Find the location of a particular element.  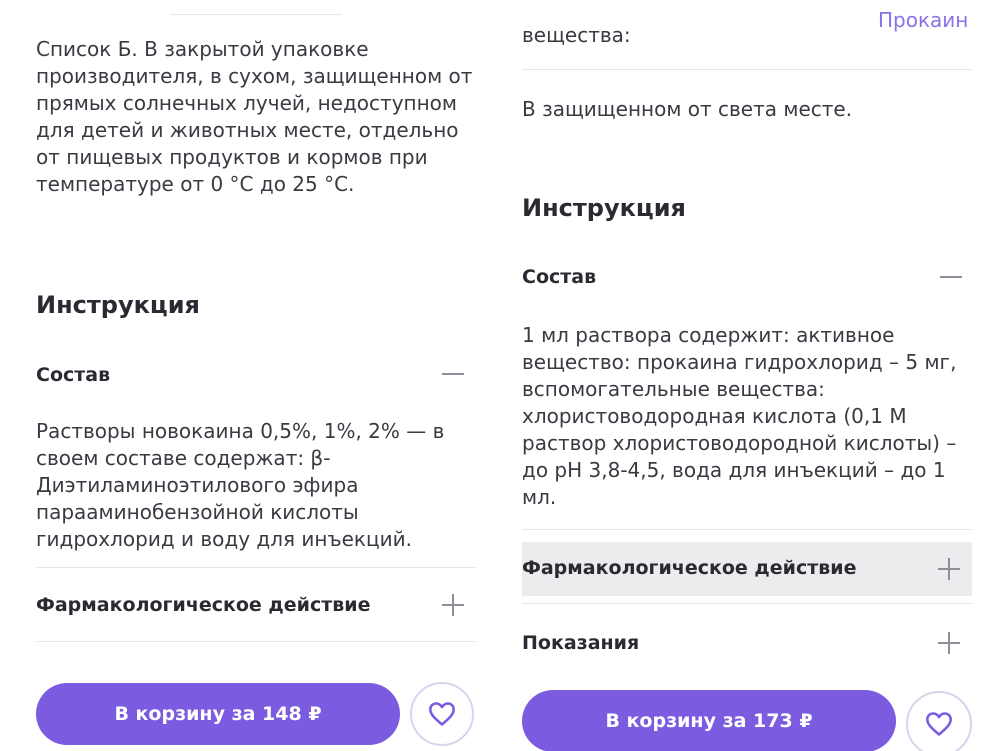

bottom-action-bar: В корзину за 148 ₽ is located at coordinates (247, 711).